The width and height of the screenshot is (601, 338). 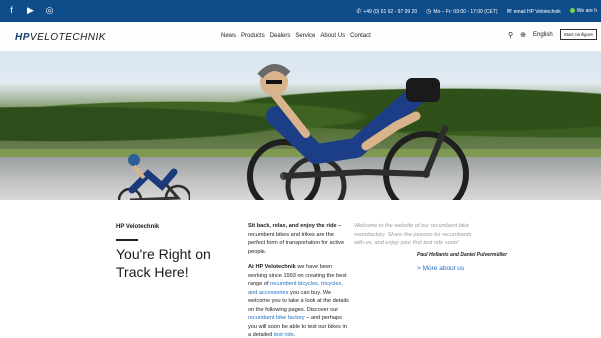 I want to click on foreground-rider-trike, so click(x=358, y=132).